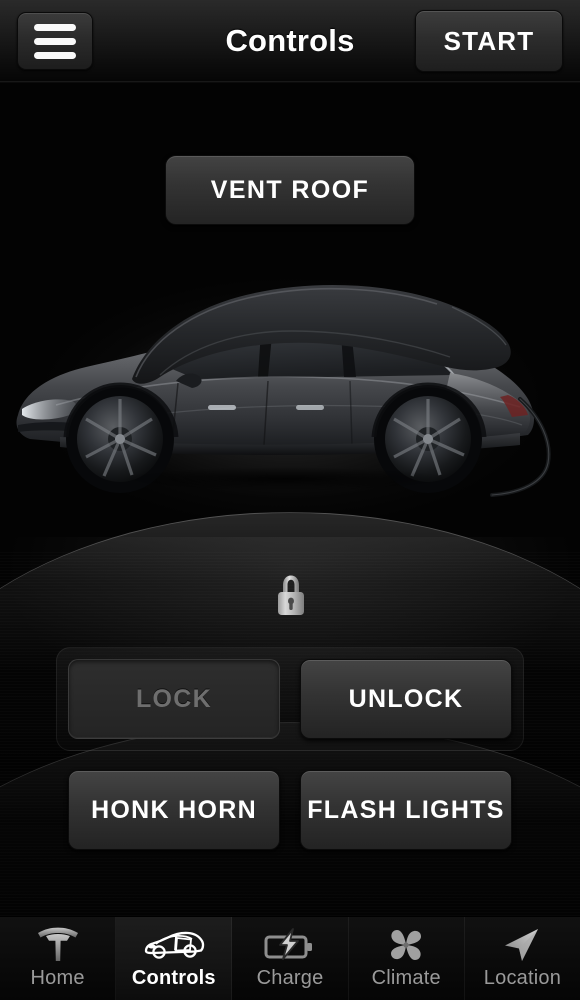 The image size is (580, 1000). Describe the element at coordinates (406, 699) in the screenshot. I see `unlock-button: UNLOCK` at that location.